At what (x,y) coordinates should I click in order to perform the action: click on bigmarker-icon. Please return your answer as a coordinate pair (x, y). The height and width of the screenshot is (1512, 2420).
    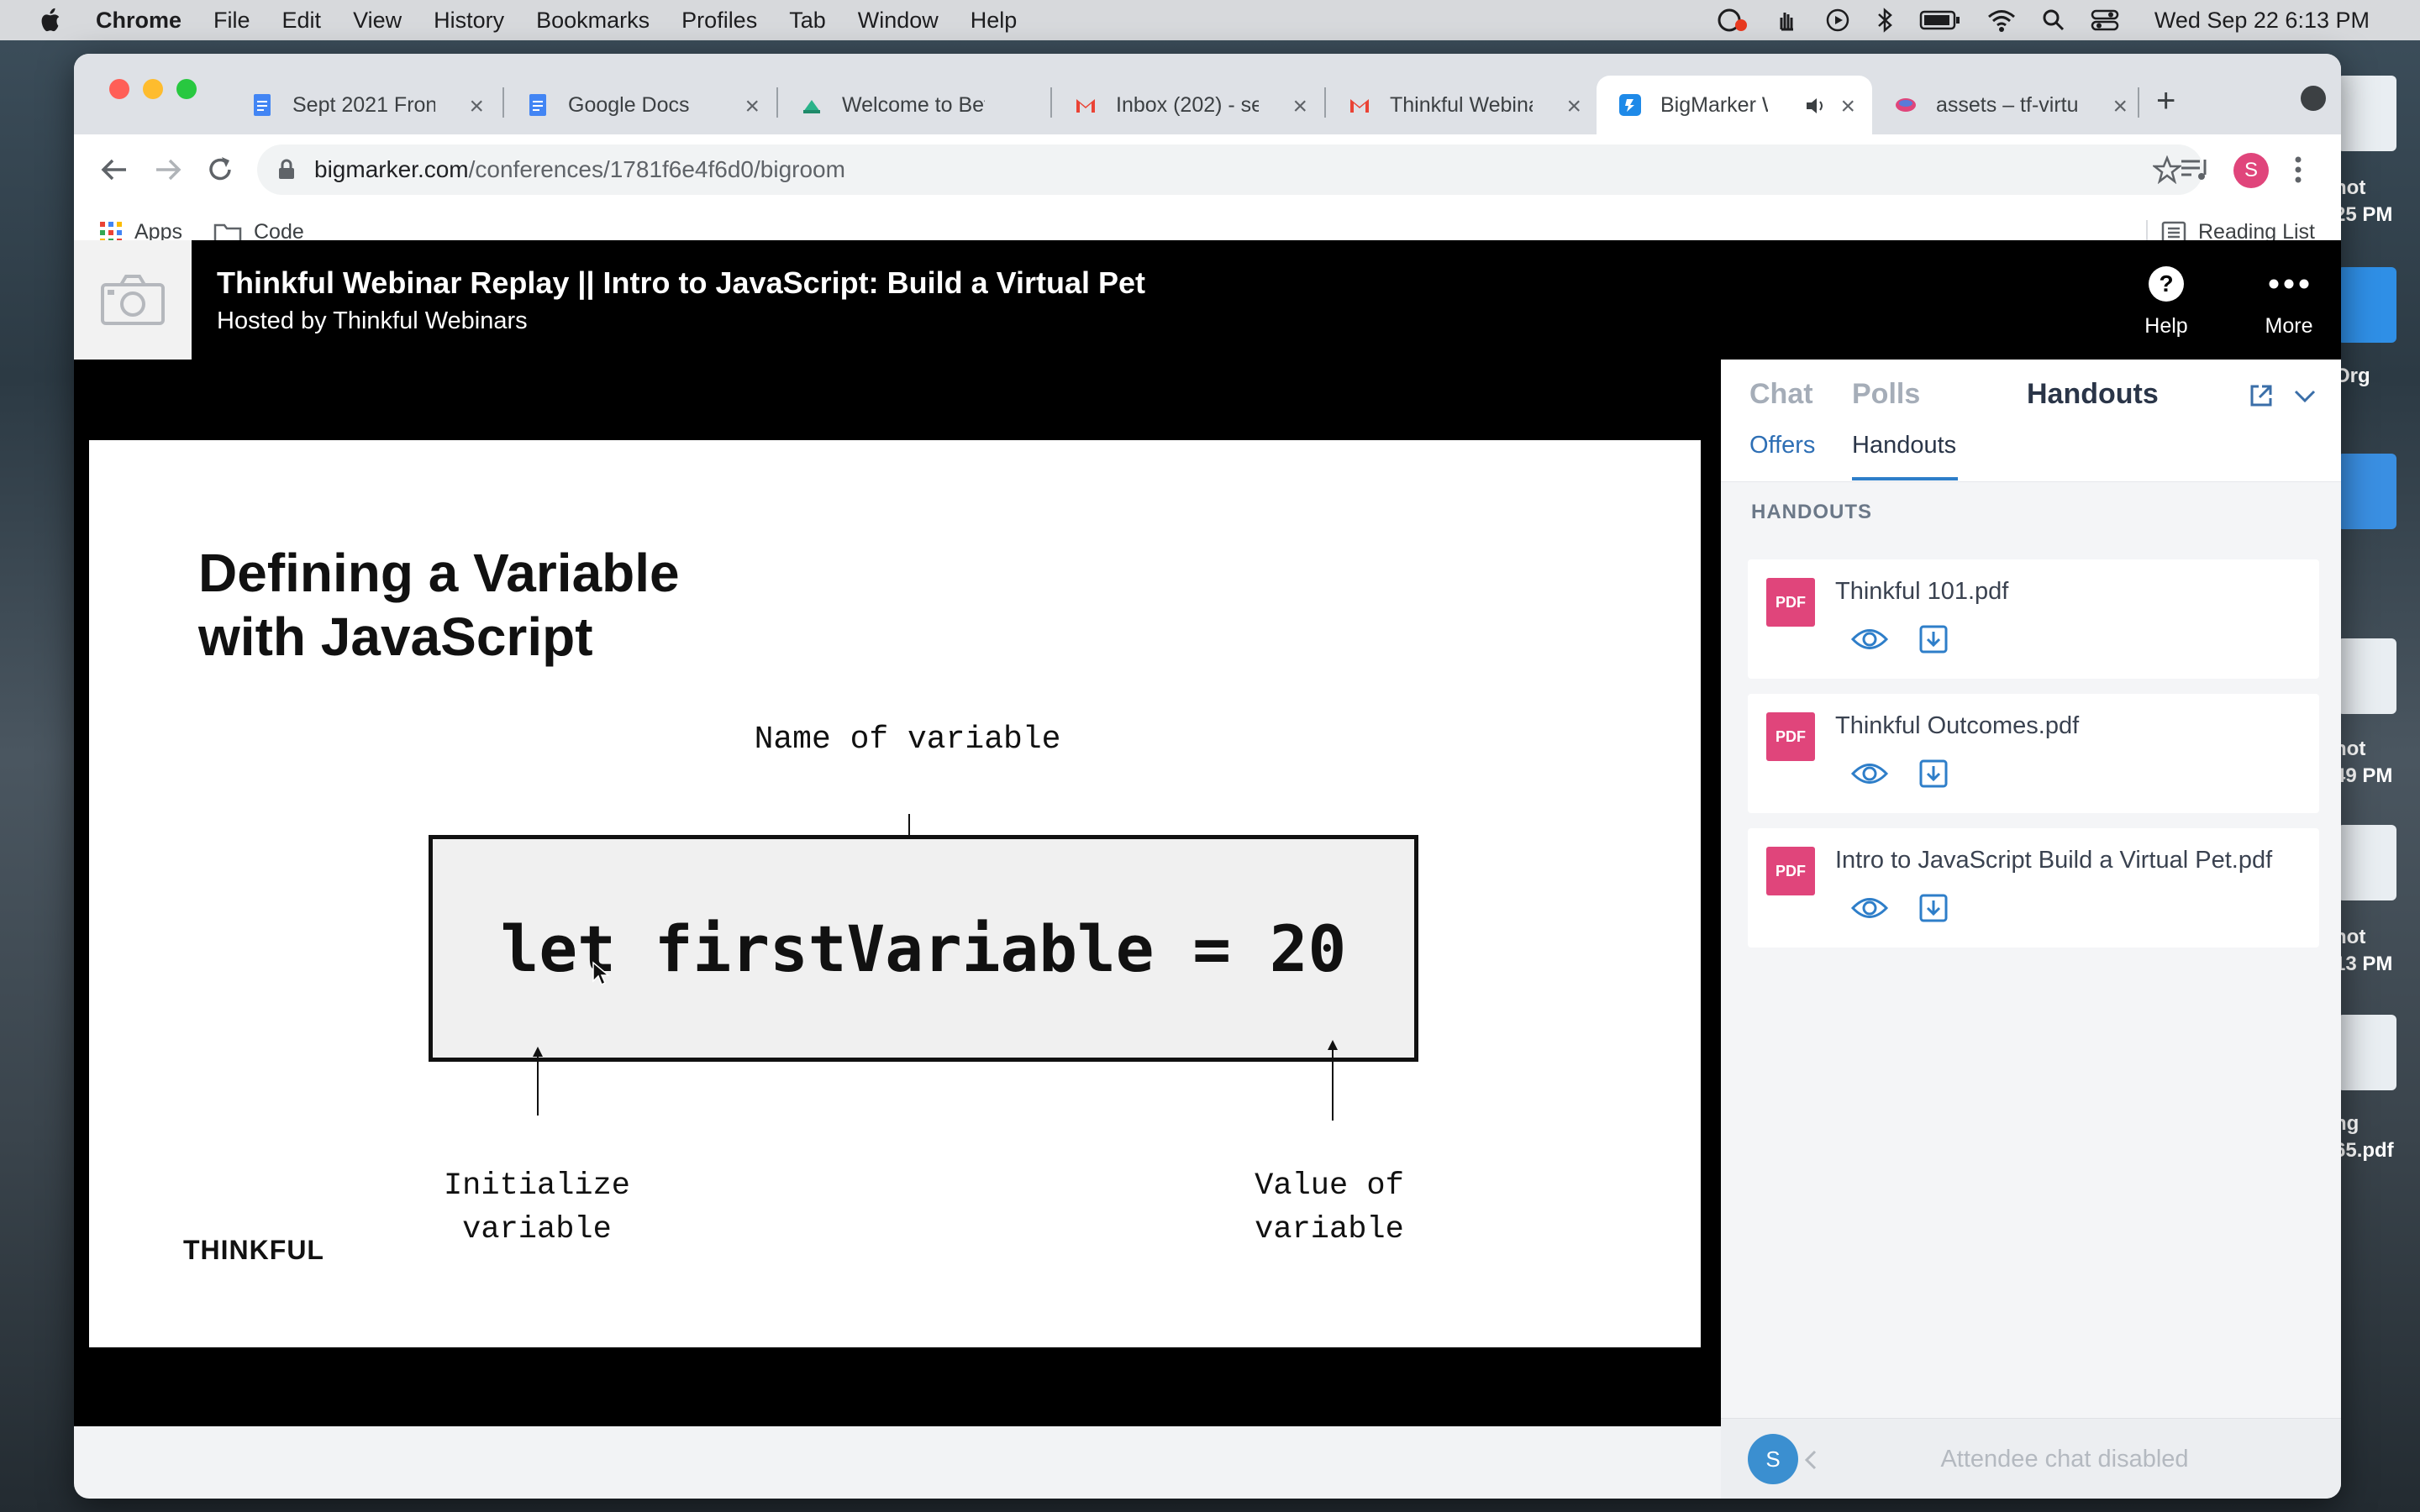
    Looking at the image, I should click on (1630, 105).